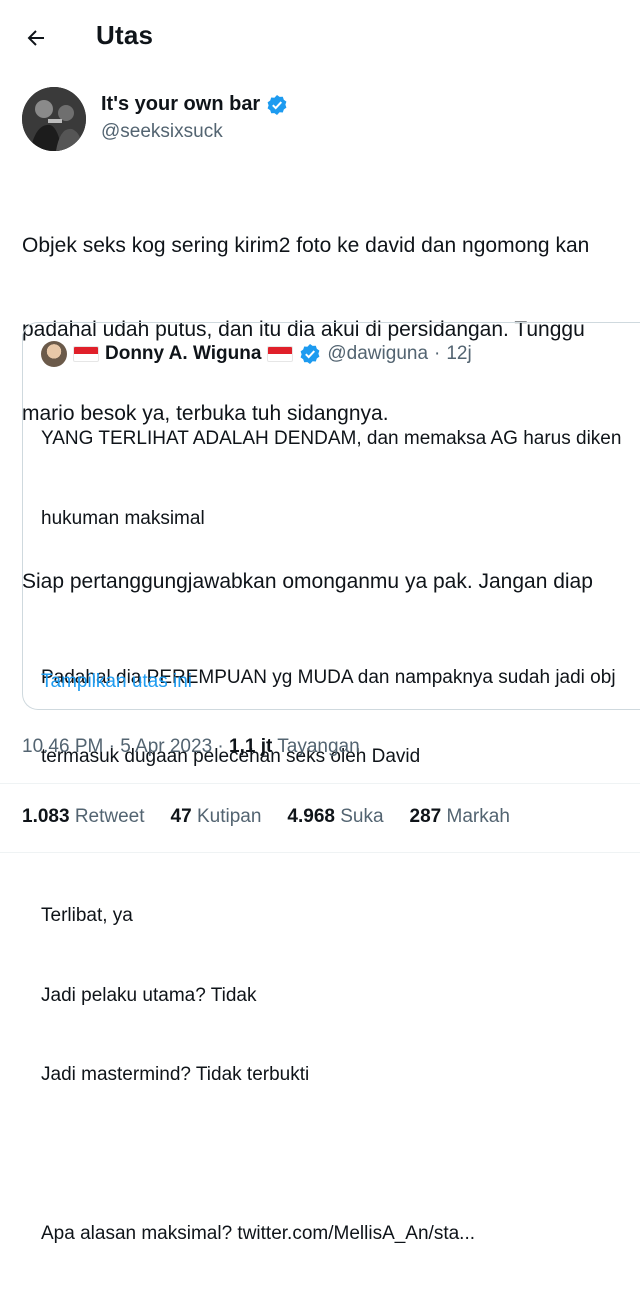  Describe the element at coordinates (318, 746) in the screenshot. I see `views-label: Tayangan` at that location.